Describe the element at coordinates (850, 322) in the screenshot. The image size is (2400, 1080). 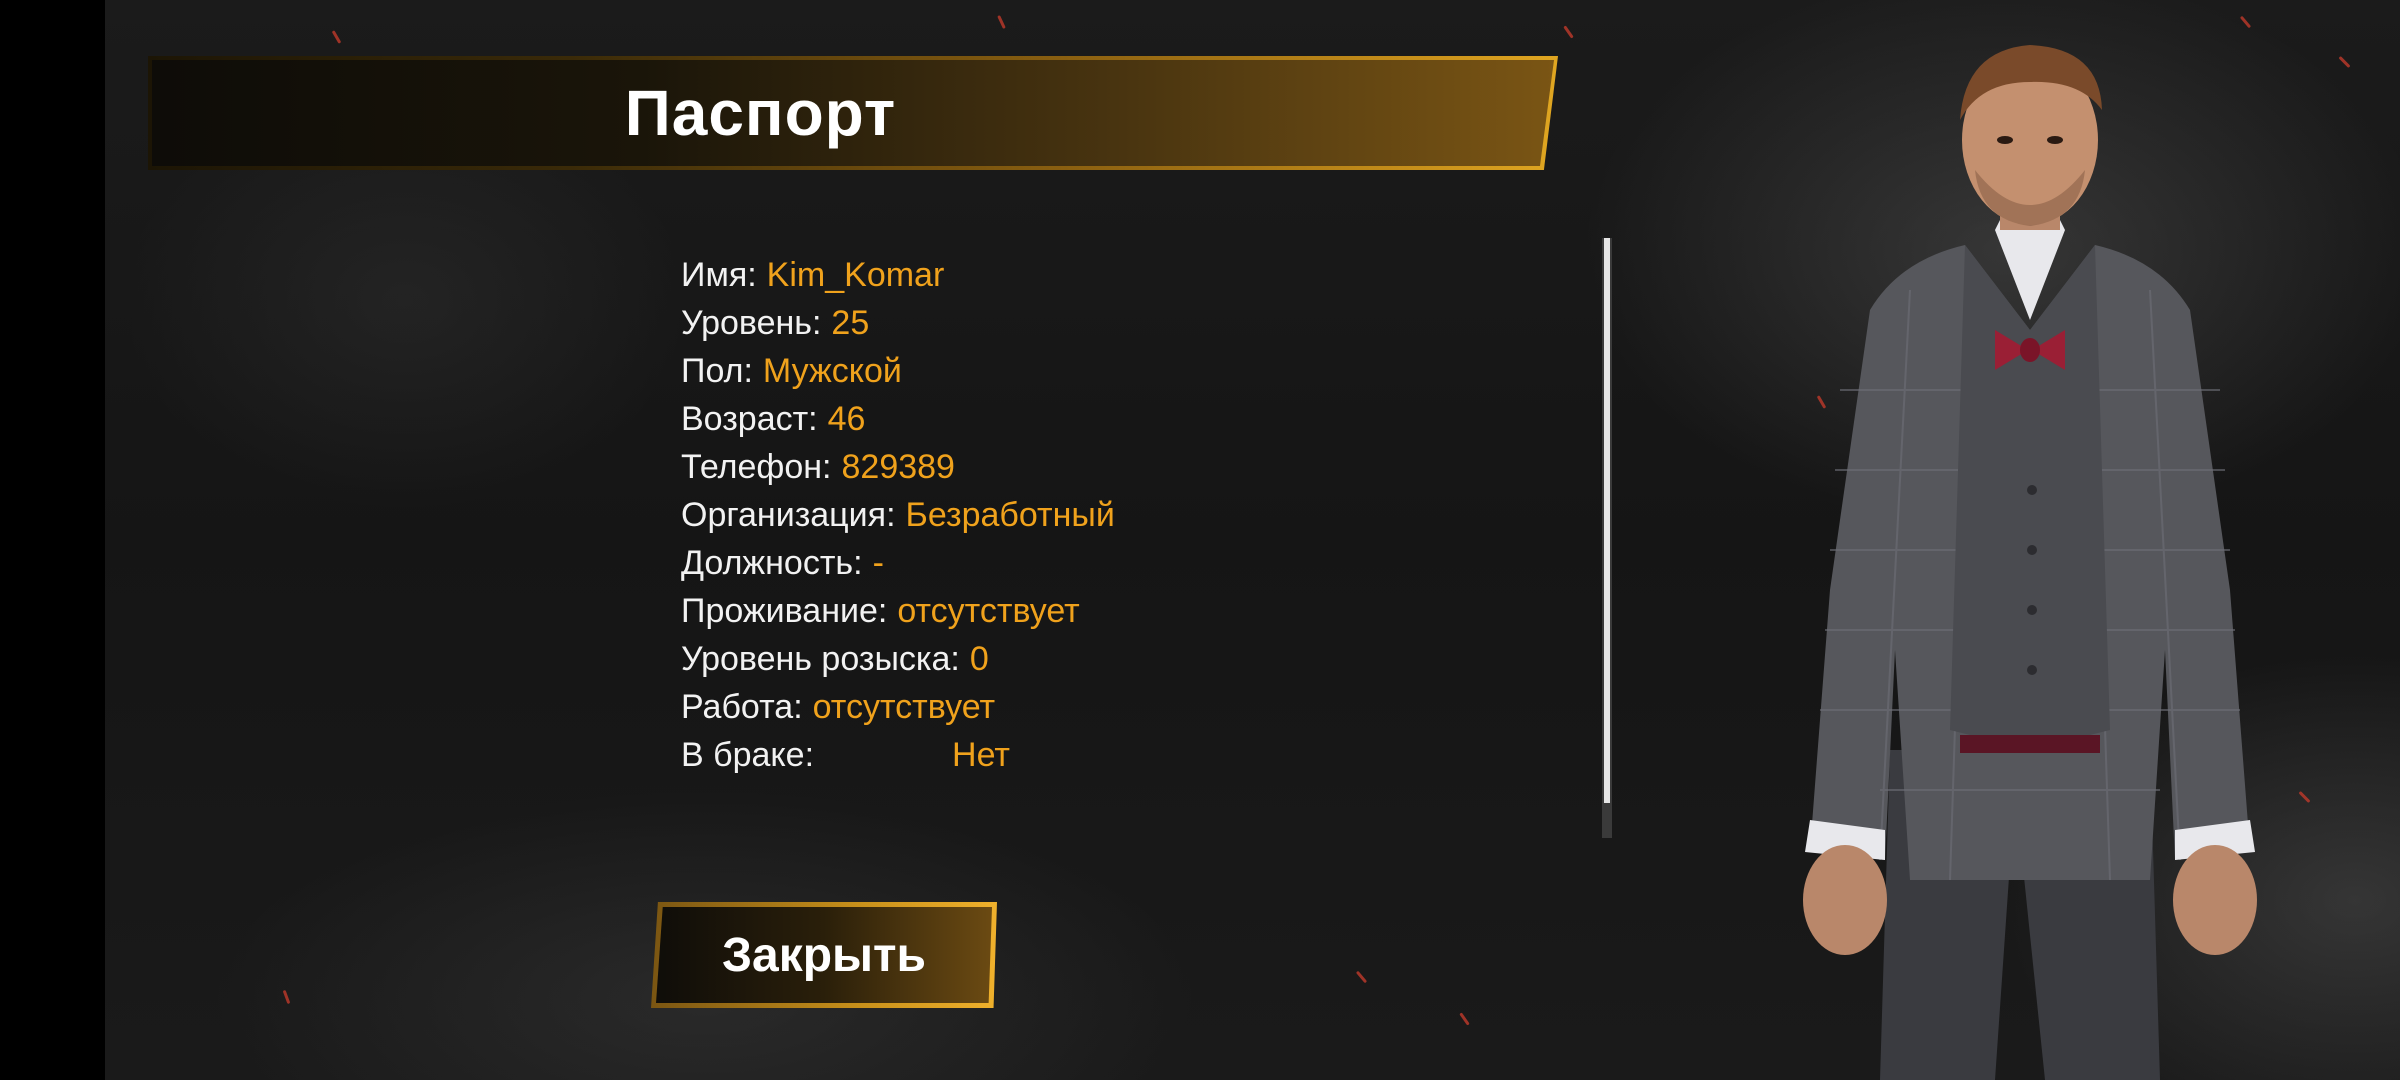
I see `field-value: 25` at that location.